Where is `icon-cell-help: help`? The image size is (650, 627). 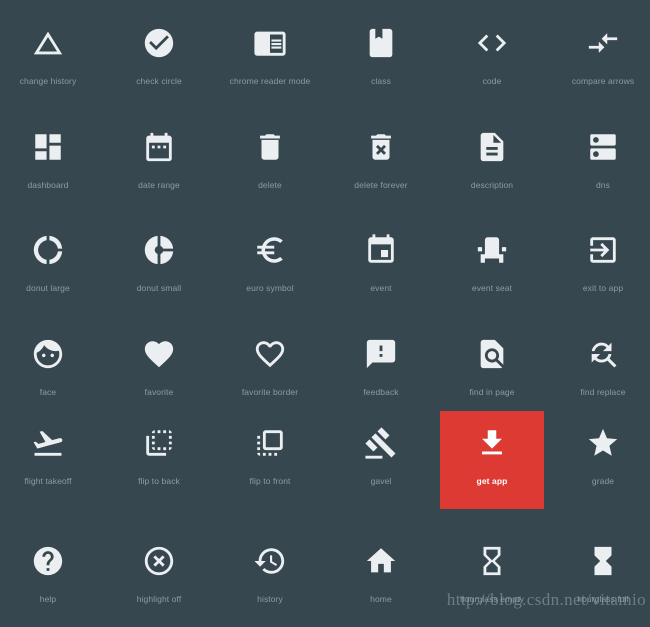
icon-cell-help: help is located at coordinates (50, 578).